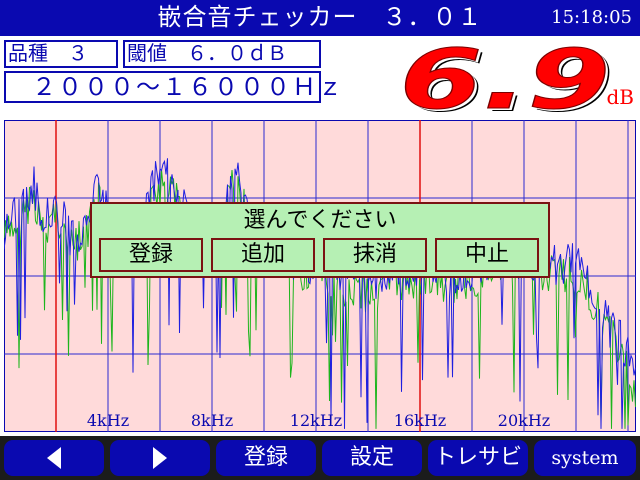 This screenshot has width=640, height=480. Describe the element at coordinates (487, 255) in the screenshot. I see `cancel-button: 中止` at that location.